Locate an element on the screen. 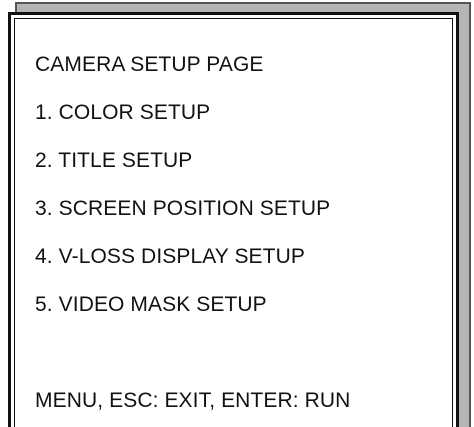 The height and width of the screenshot is (427, 474). menu-title: CAMERA SETUP PAGE is located at coordinates (149, 64).